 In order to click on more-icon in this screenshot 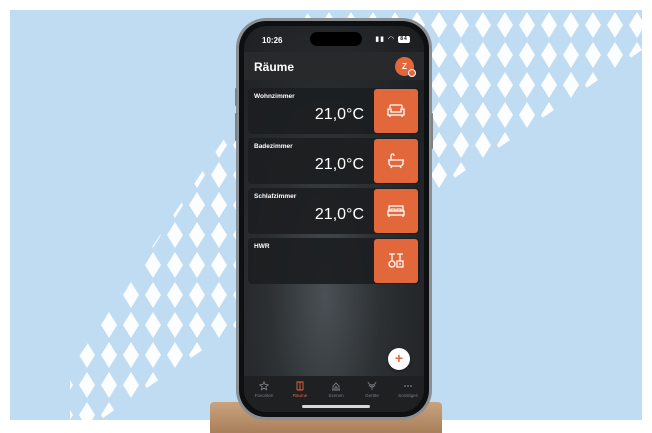, I will do `click(407, 386)`.